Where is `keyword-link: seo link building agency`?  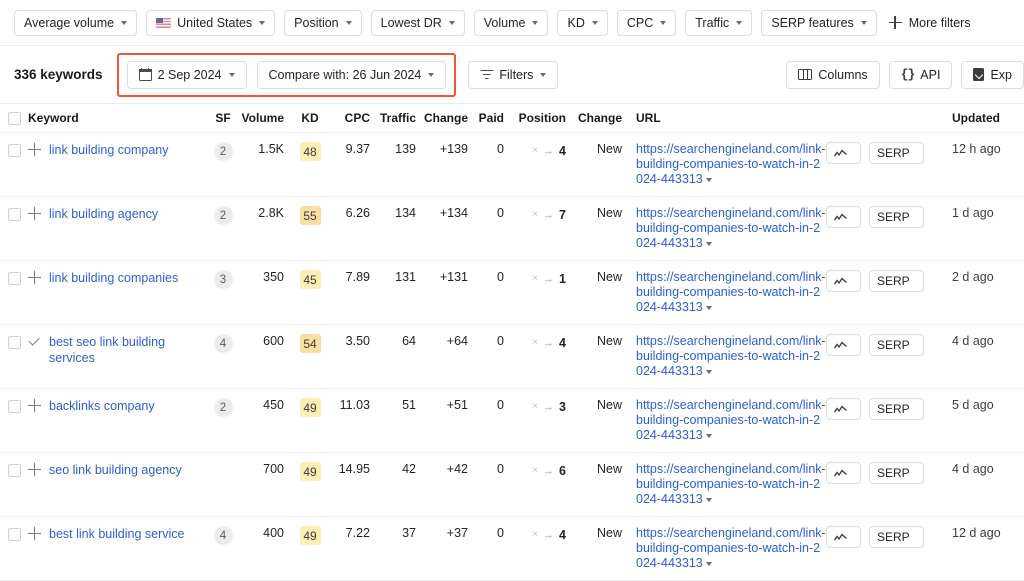 keyword-link: seo link building agency is located at coordinates (115, 470).